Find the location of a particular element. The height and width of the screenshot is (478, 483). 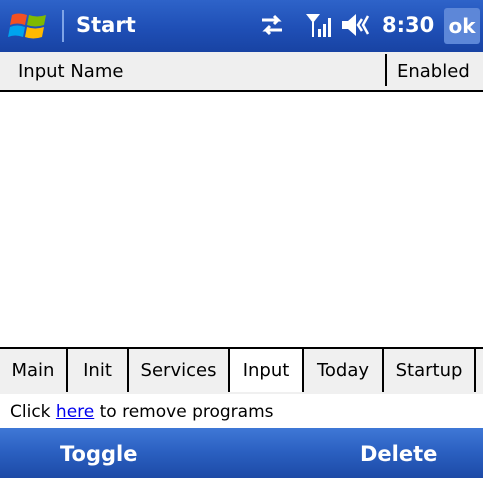

tab-startup: Startup is located at coordinates (430, 370).